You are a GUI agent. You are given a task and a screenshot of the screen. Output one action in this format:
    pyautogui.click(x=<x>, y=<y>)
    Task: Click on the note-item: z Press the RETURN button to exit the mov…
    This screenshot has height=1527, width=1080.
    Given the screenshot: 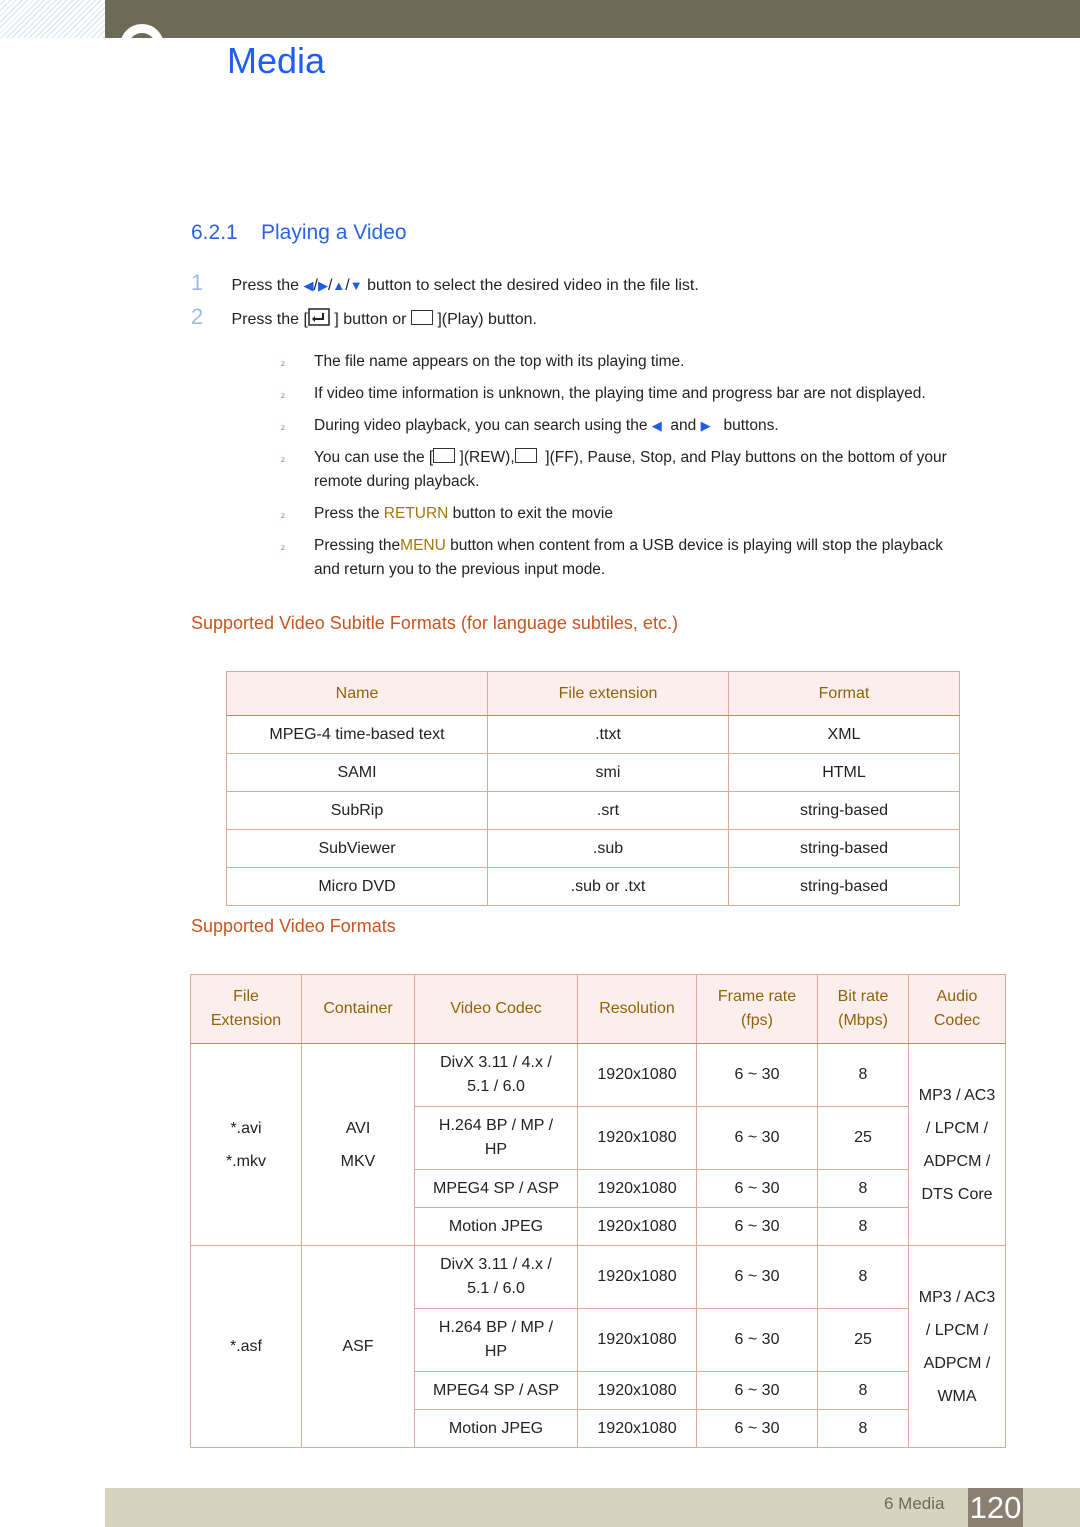 What is the action you would take?
    pyautogui.click(x=653, y=514)
    